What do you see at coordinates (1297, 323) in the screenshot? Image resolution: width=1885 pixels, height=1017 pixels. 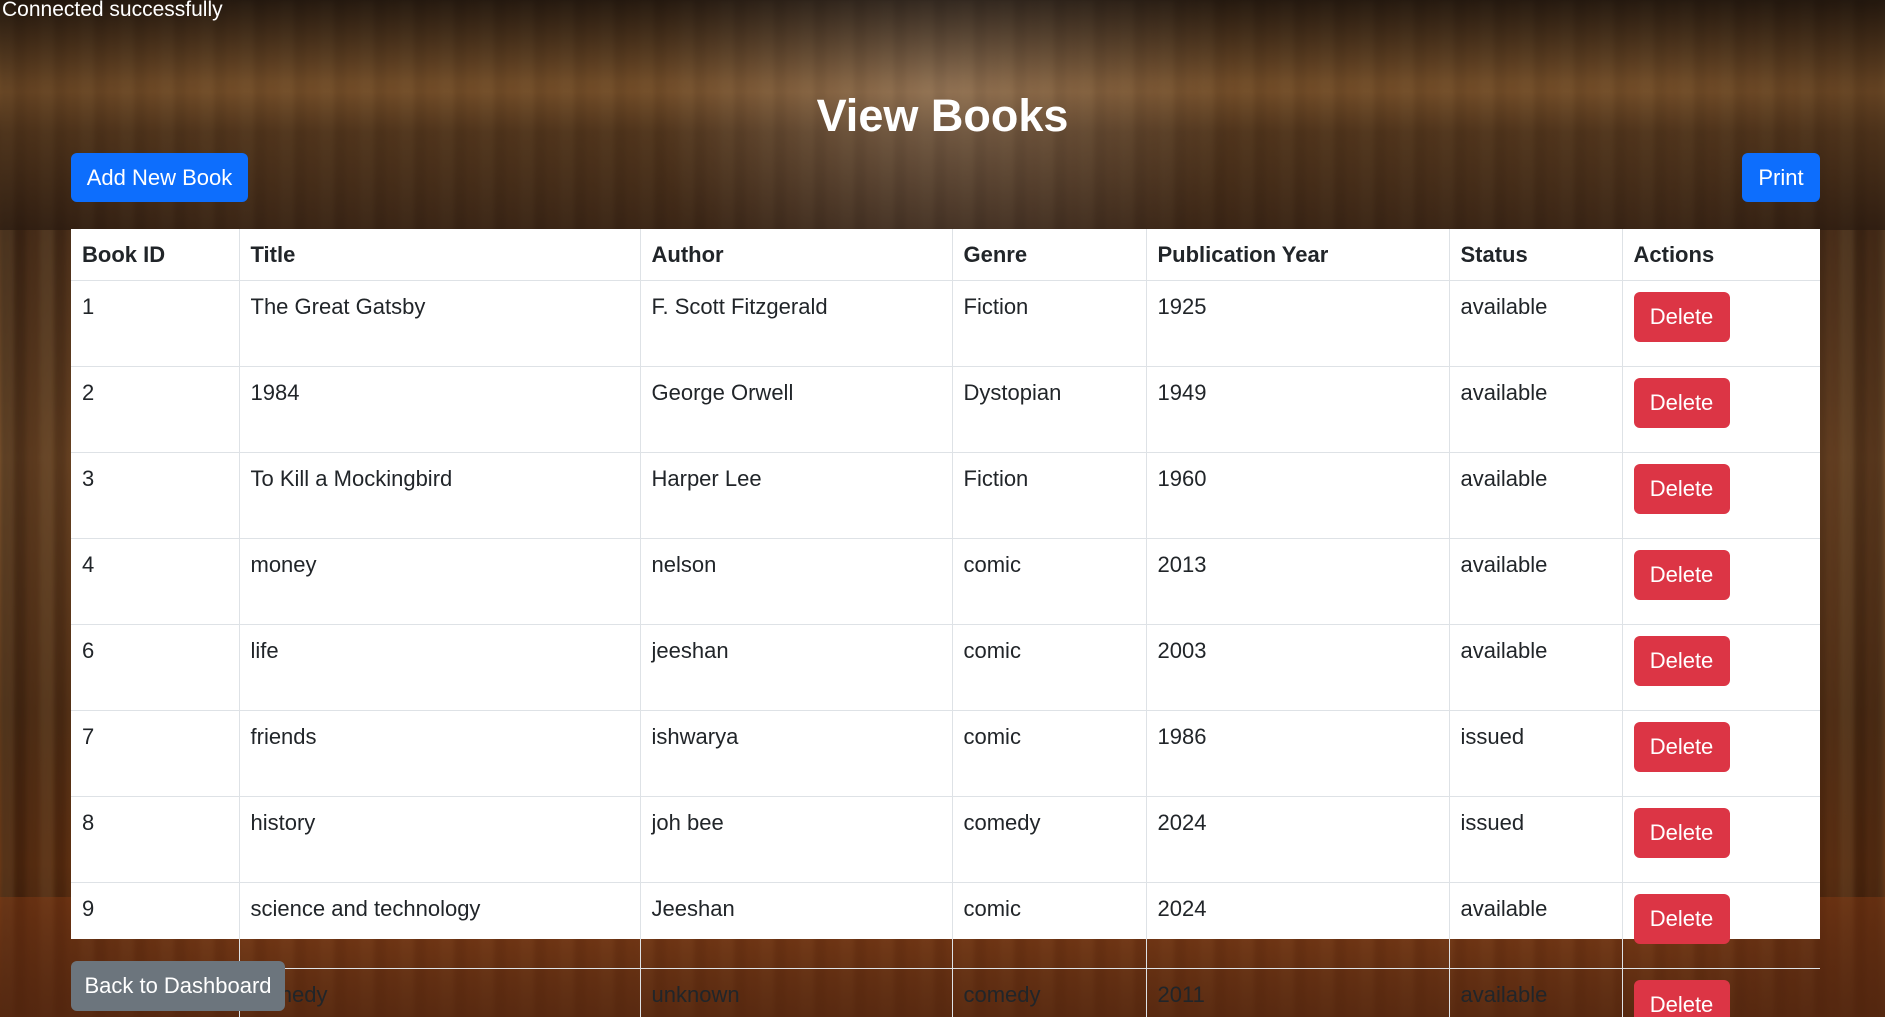 I see `cell-year: 1925` at bounding box center [1297, 323].